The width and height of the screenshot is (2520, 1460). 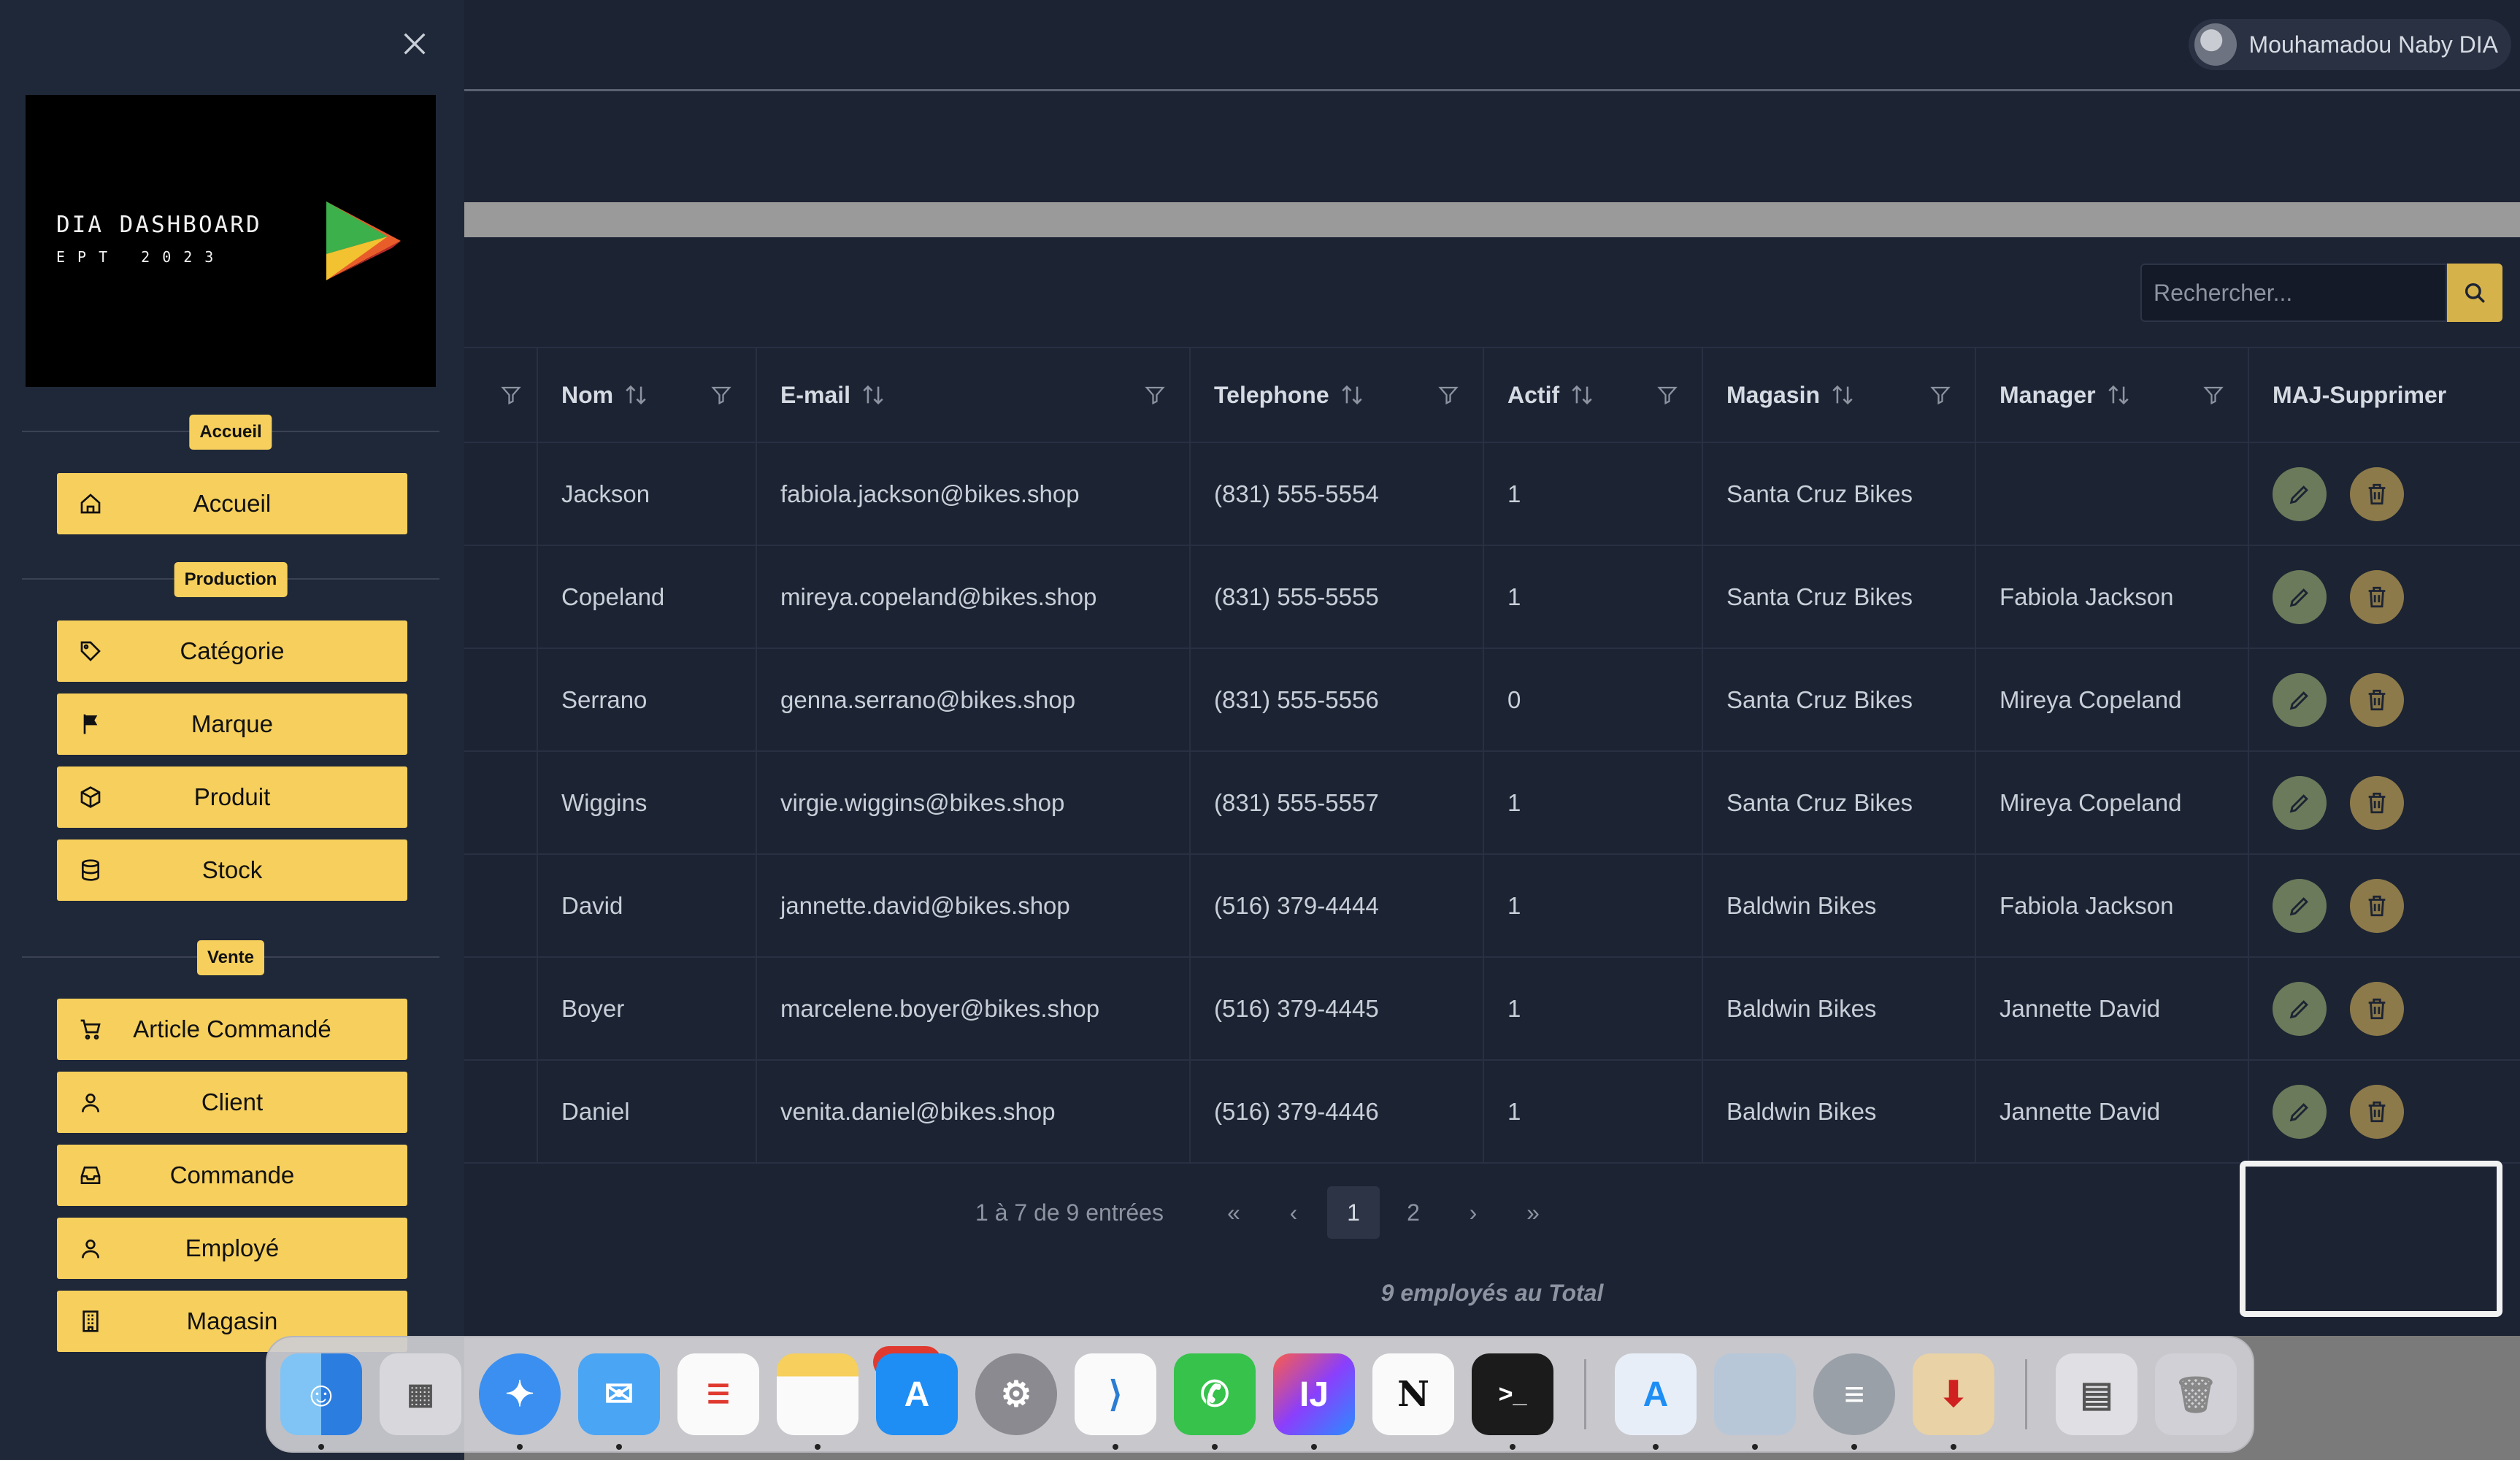 What do you see at coordinates (1016, 1394) in the screenshot?
I see `system-settings-icon: ⚙` at bounding box center [1016, 1394].